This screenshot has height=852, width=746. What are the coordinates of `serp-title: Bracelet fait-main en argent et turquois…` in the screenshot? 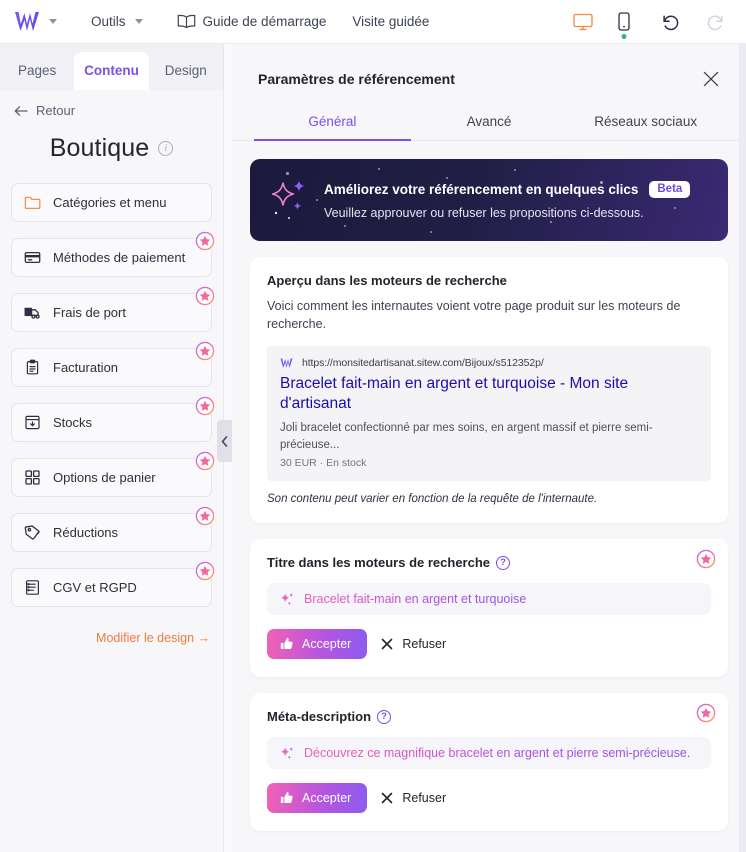 It's located at (489, 394).